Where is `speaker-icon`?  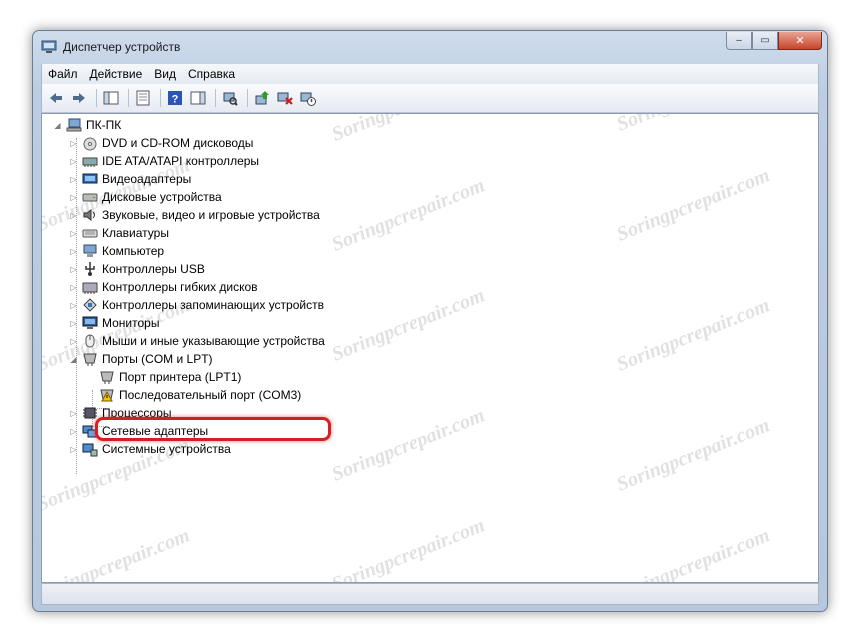
speaker-icon is located at coordinates (89, 215).